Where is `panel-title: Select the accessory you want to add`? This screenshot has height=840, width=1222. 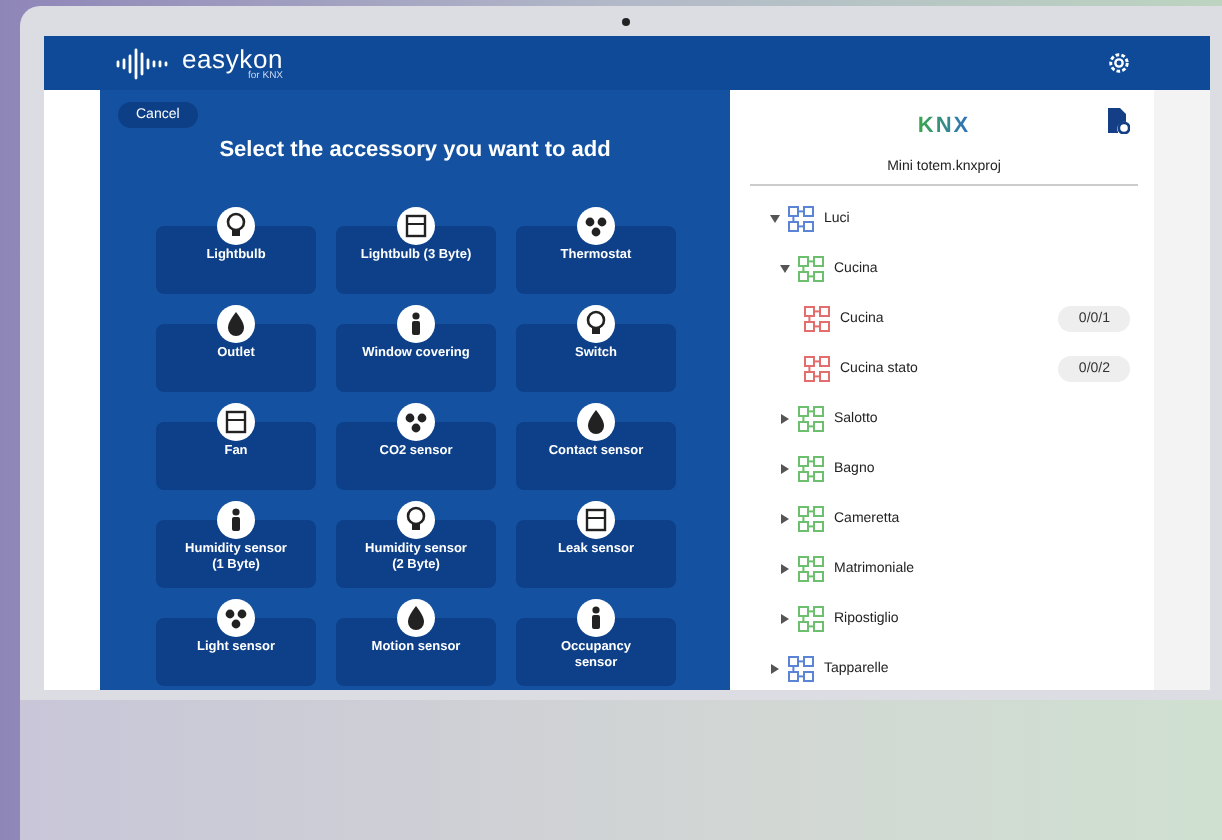
panel-title: Select the accessory you want to add is located at coordinates (415, 150).